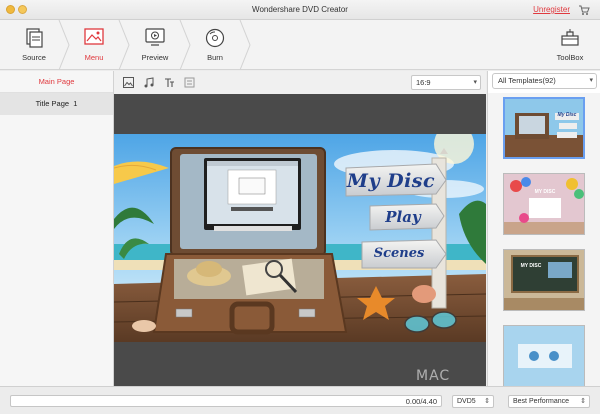 This screenshot has height=414, width=600. What do you see at coordinates (52, 103) in the screenshot?
I see `title-page-label: Title Page` at bounding box center [52, 103].